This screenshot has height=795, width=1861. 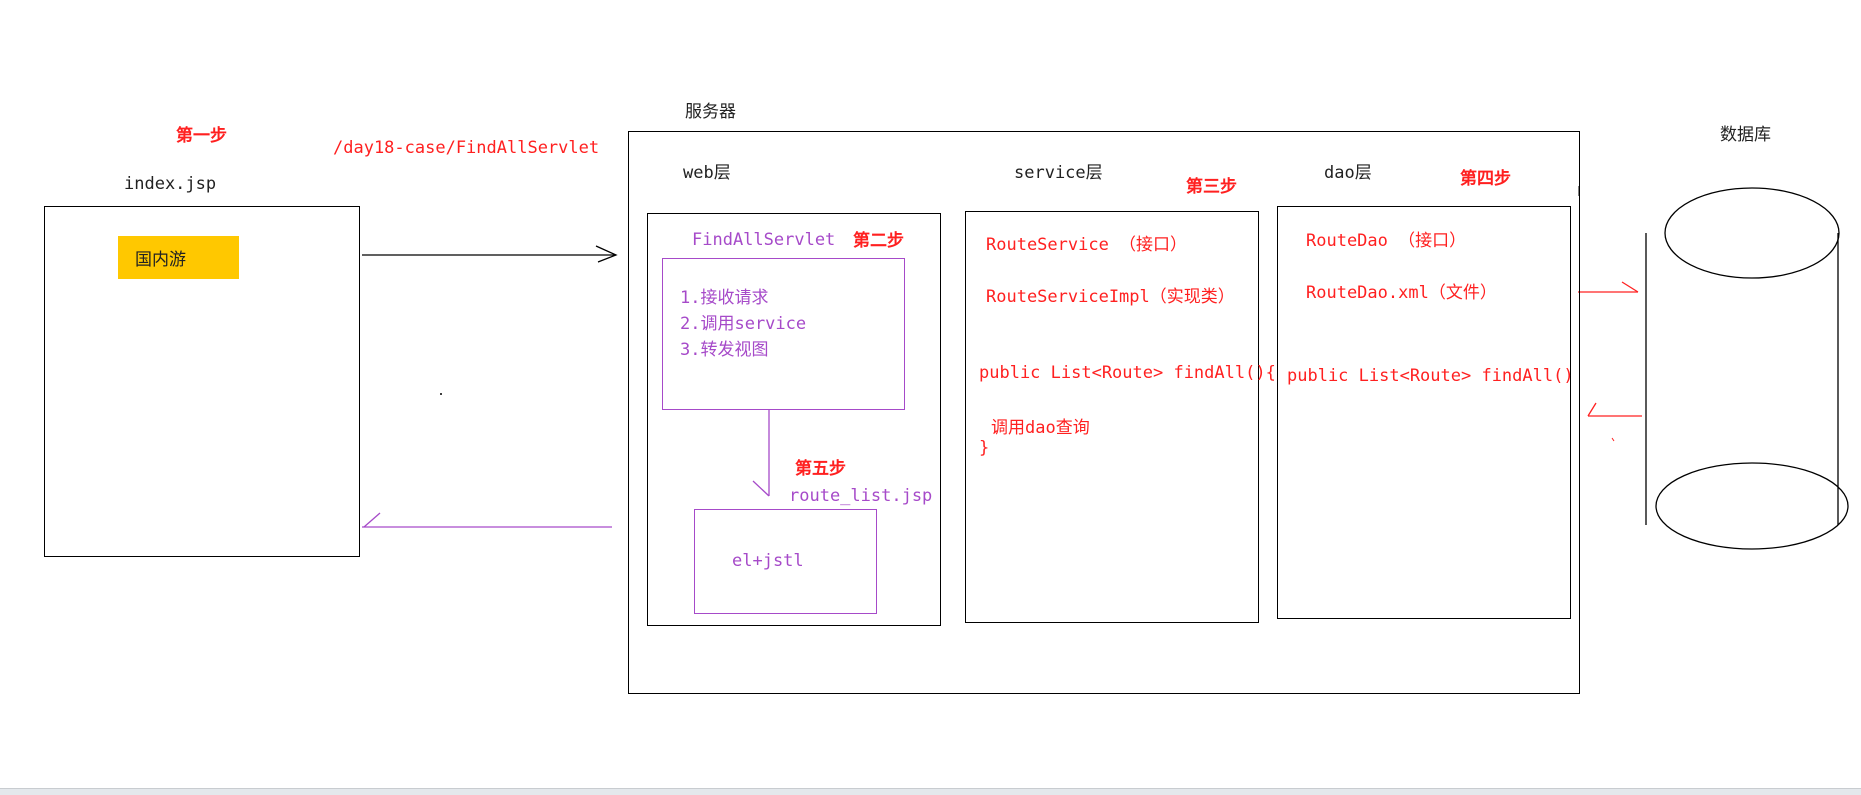 I want to click on step1-label: 第一步, so click(x=201, y=136).